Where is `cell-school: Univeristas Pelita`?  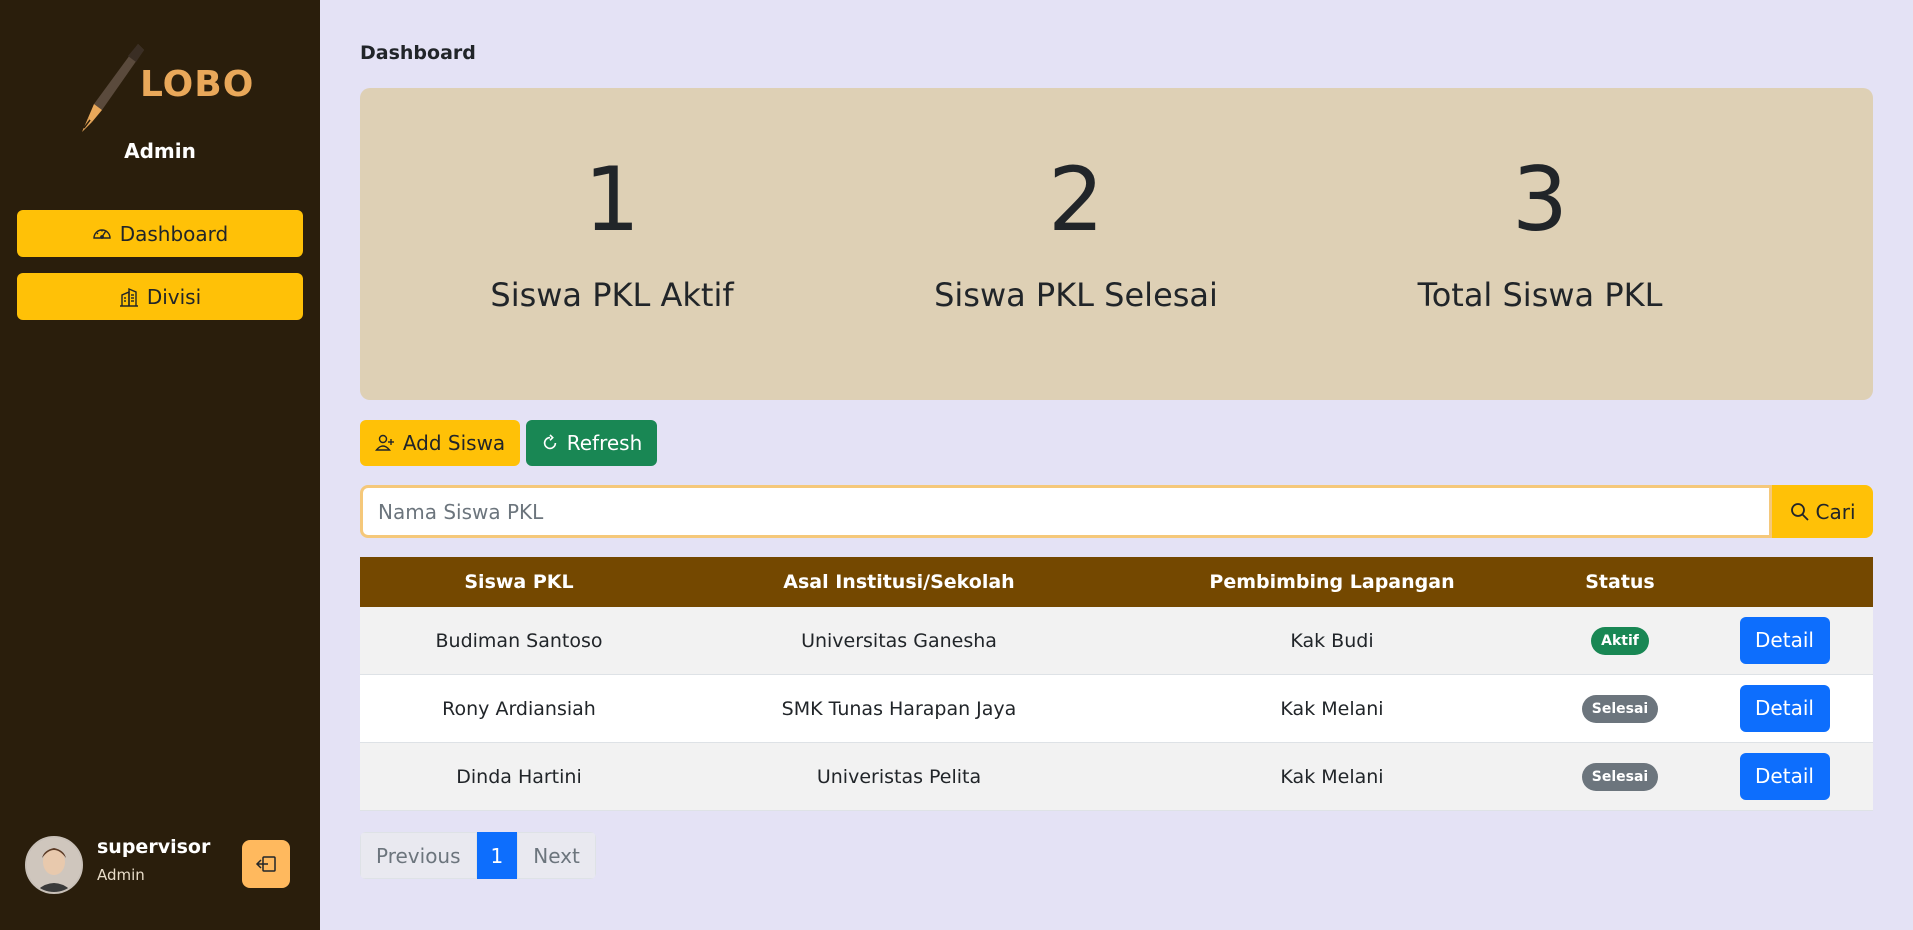
cell-school: Univeristas Pelita is located at coordinates (899, 776).